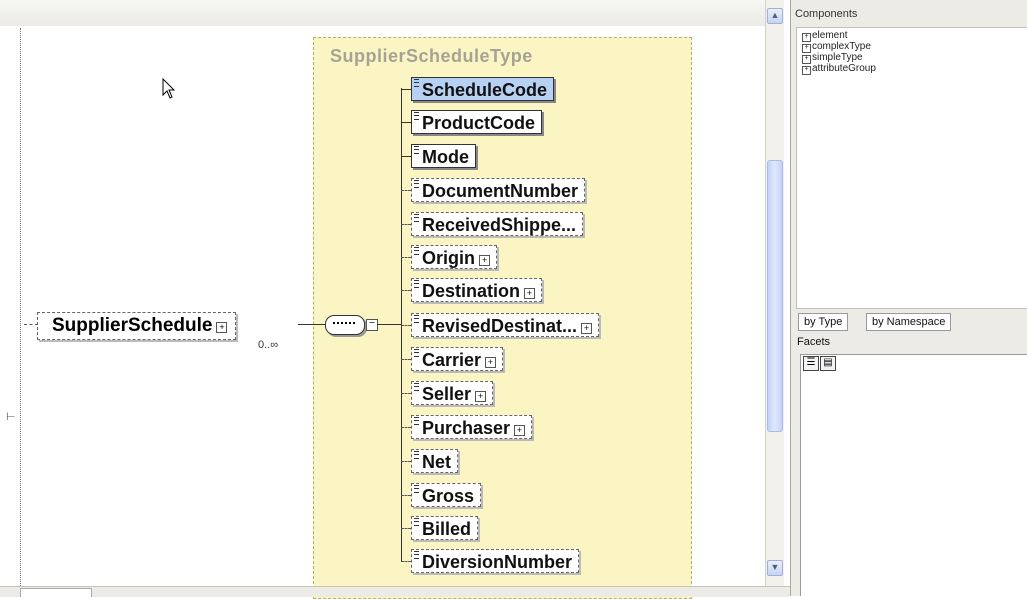 Image resolution: width=1027 pixels, height=599 pixels. Describe the element at coordinates (452, 360) in the screenshot. I see `element-label: Carrier` at that location.